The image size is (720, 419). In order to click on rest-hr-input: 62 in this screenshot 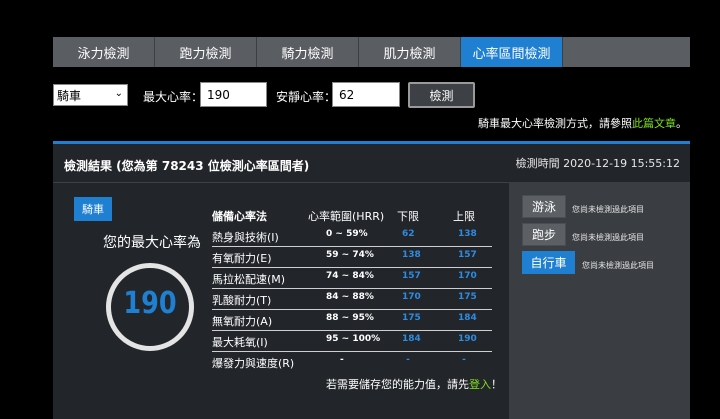, I will do `click(366, 94)`.